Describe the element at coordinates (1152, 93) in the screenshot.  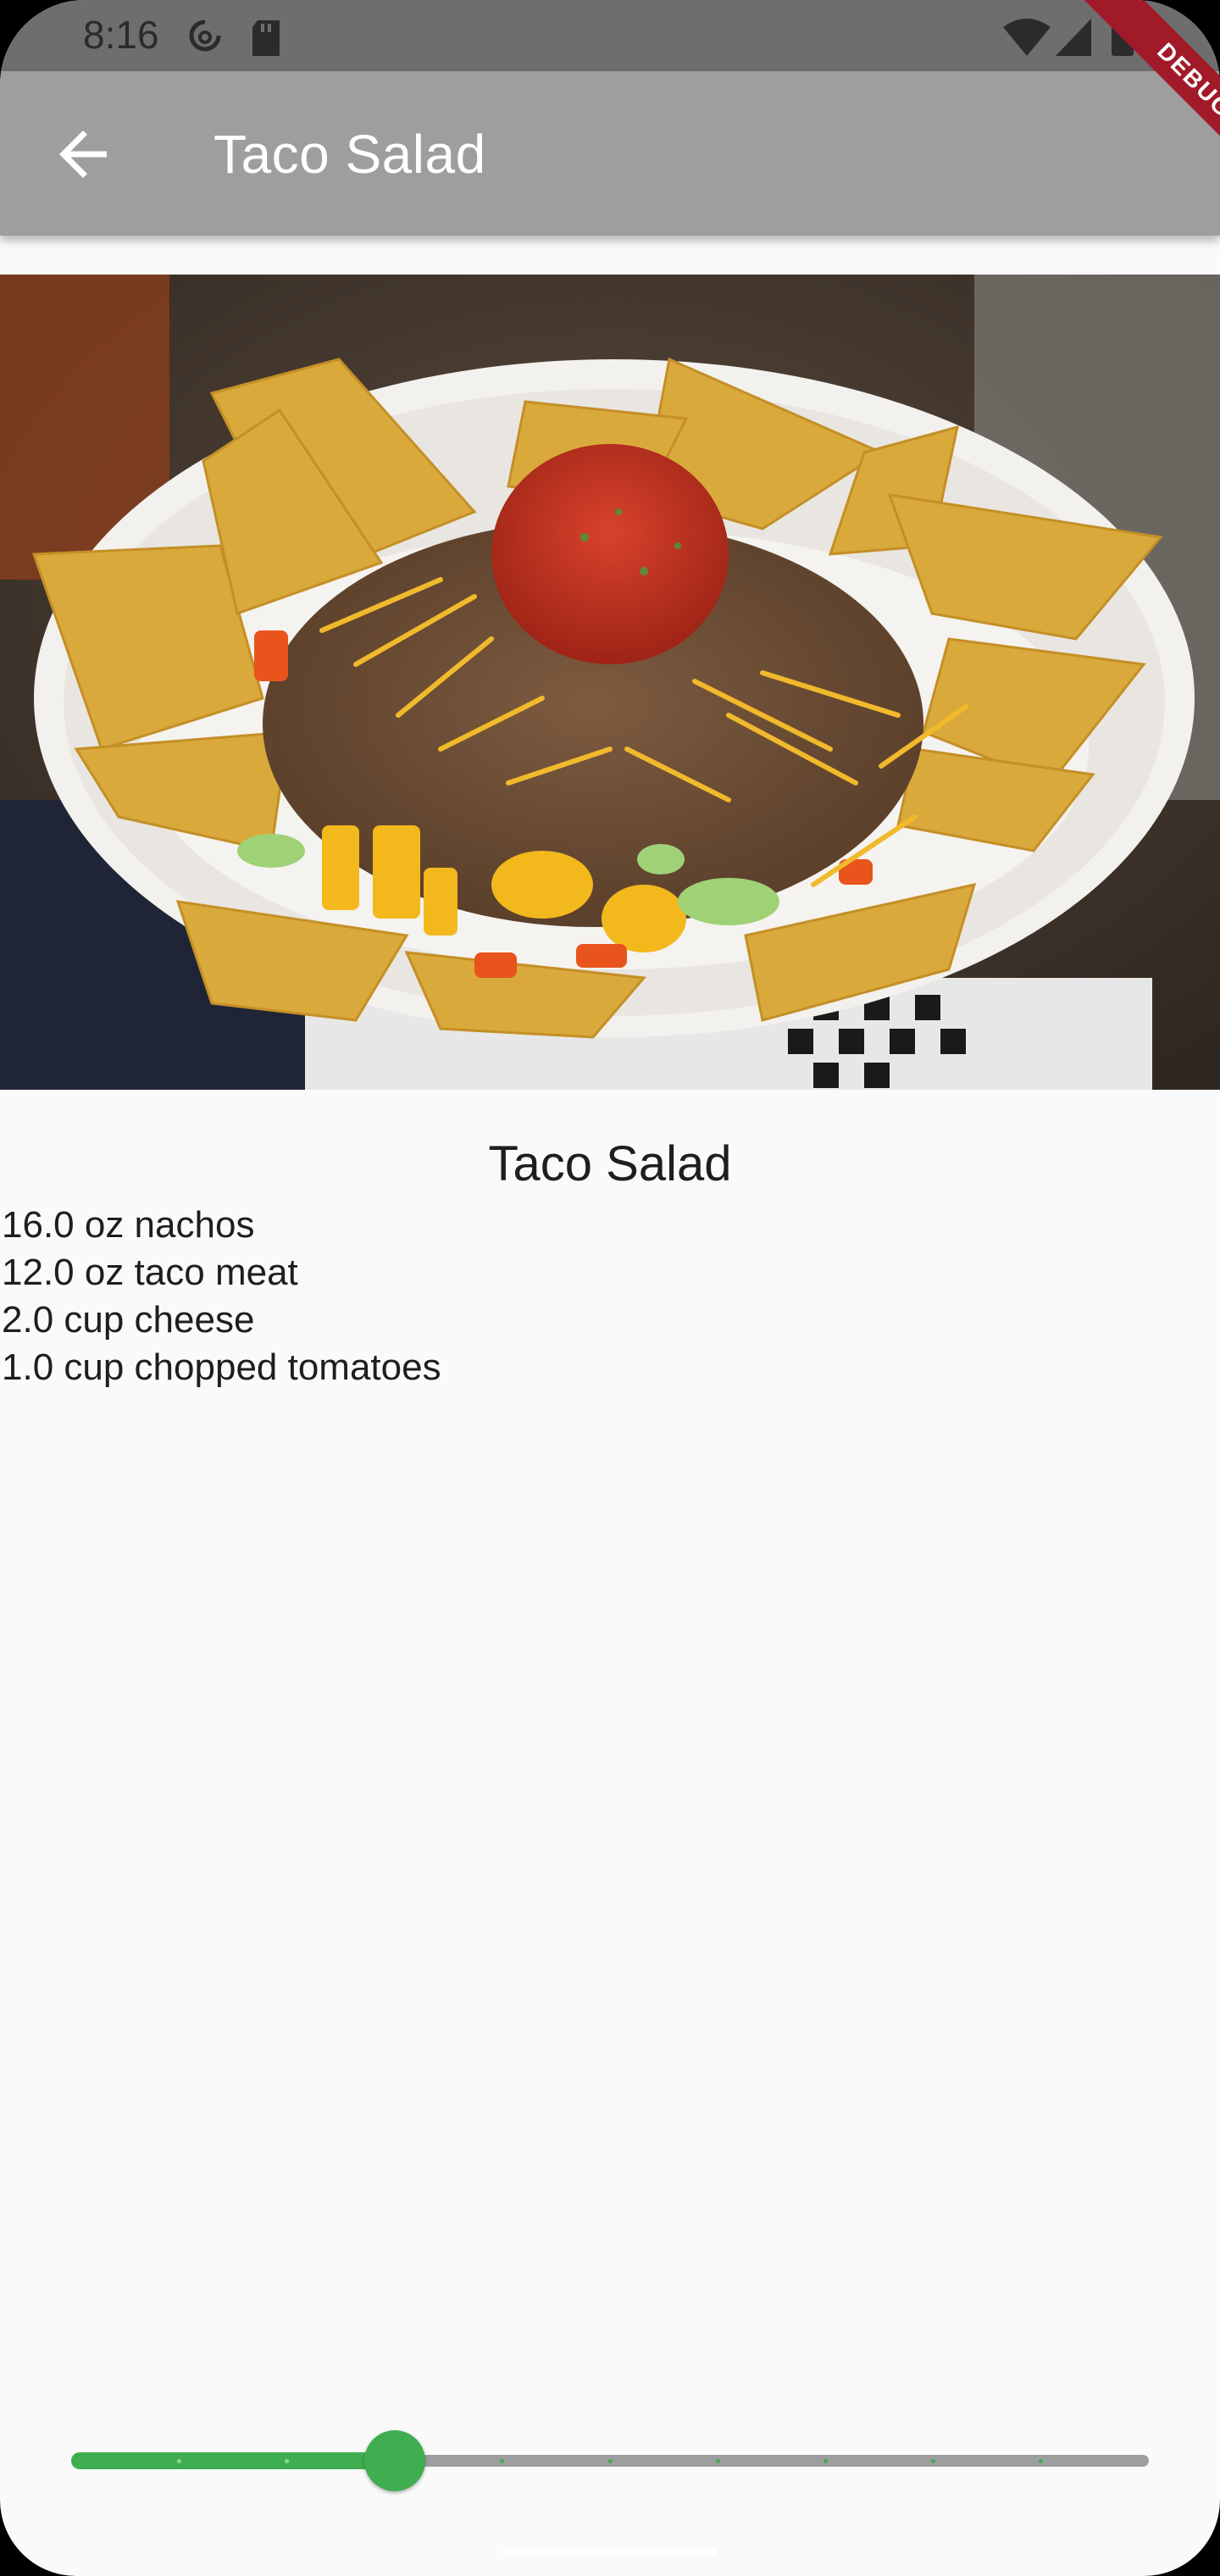
I see `debug-banner-label: DEBUG` at that location.